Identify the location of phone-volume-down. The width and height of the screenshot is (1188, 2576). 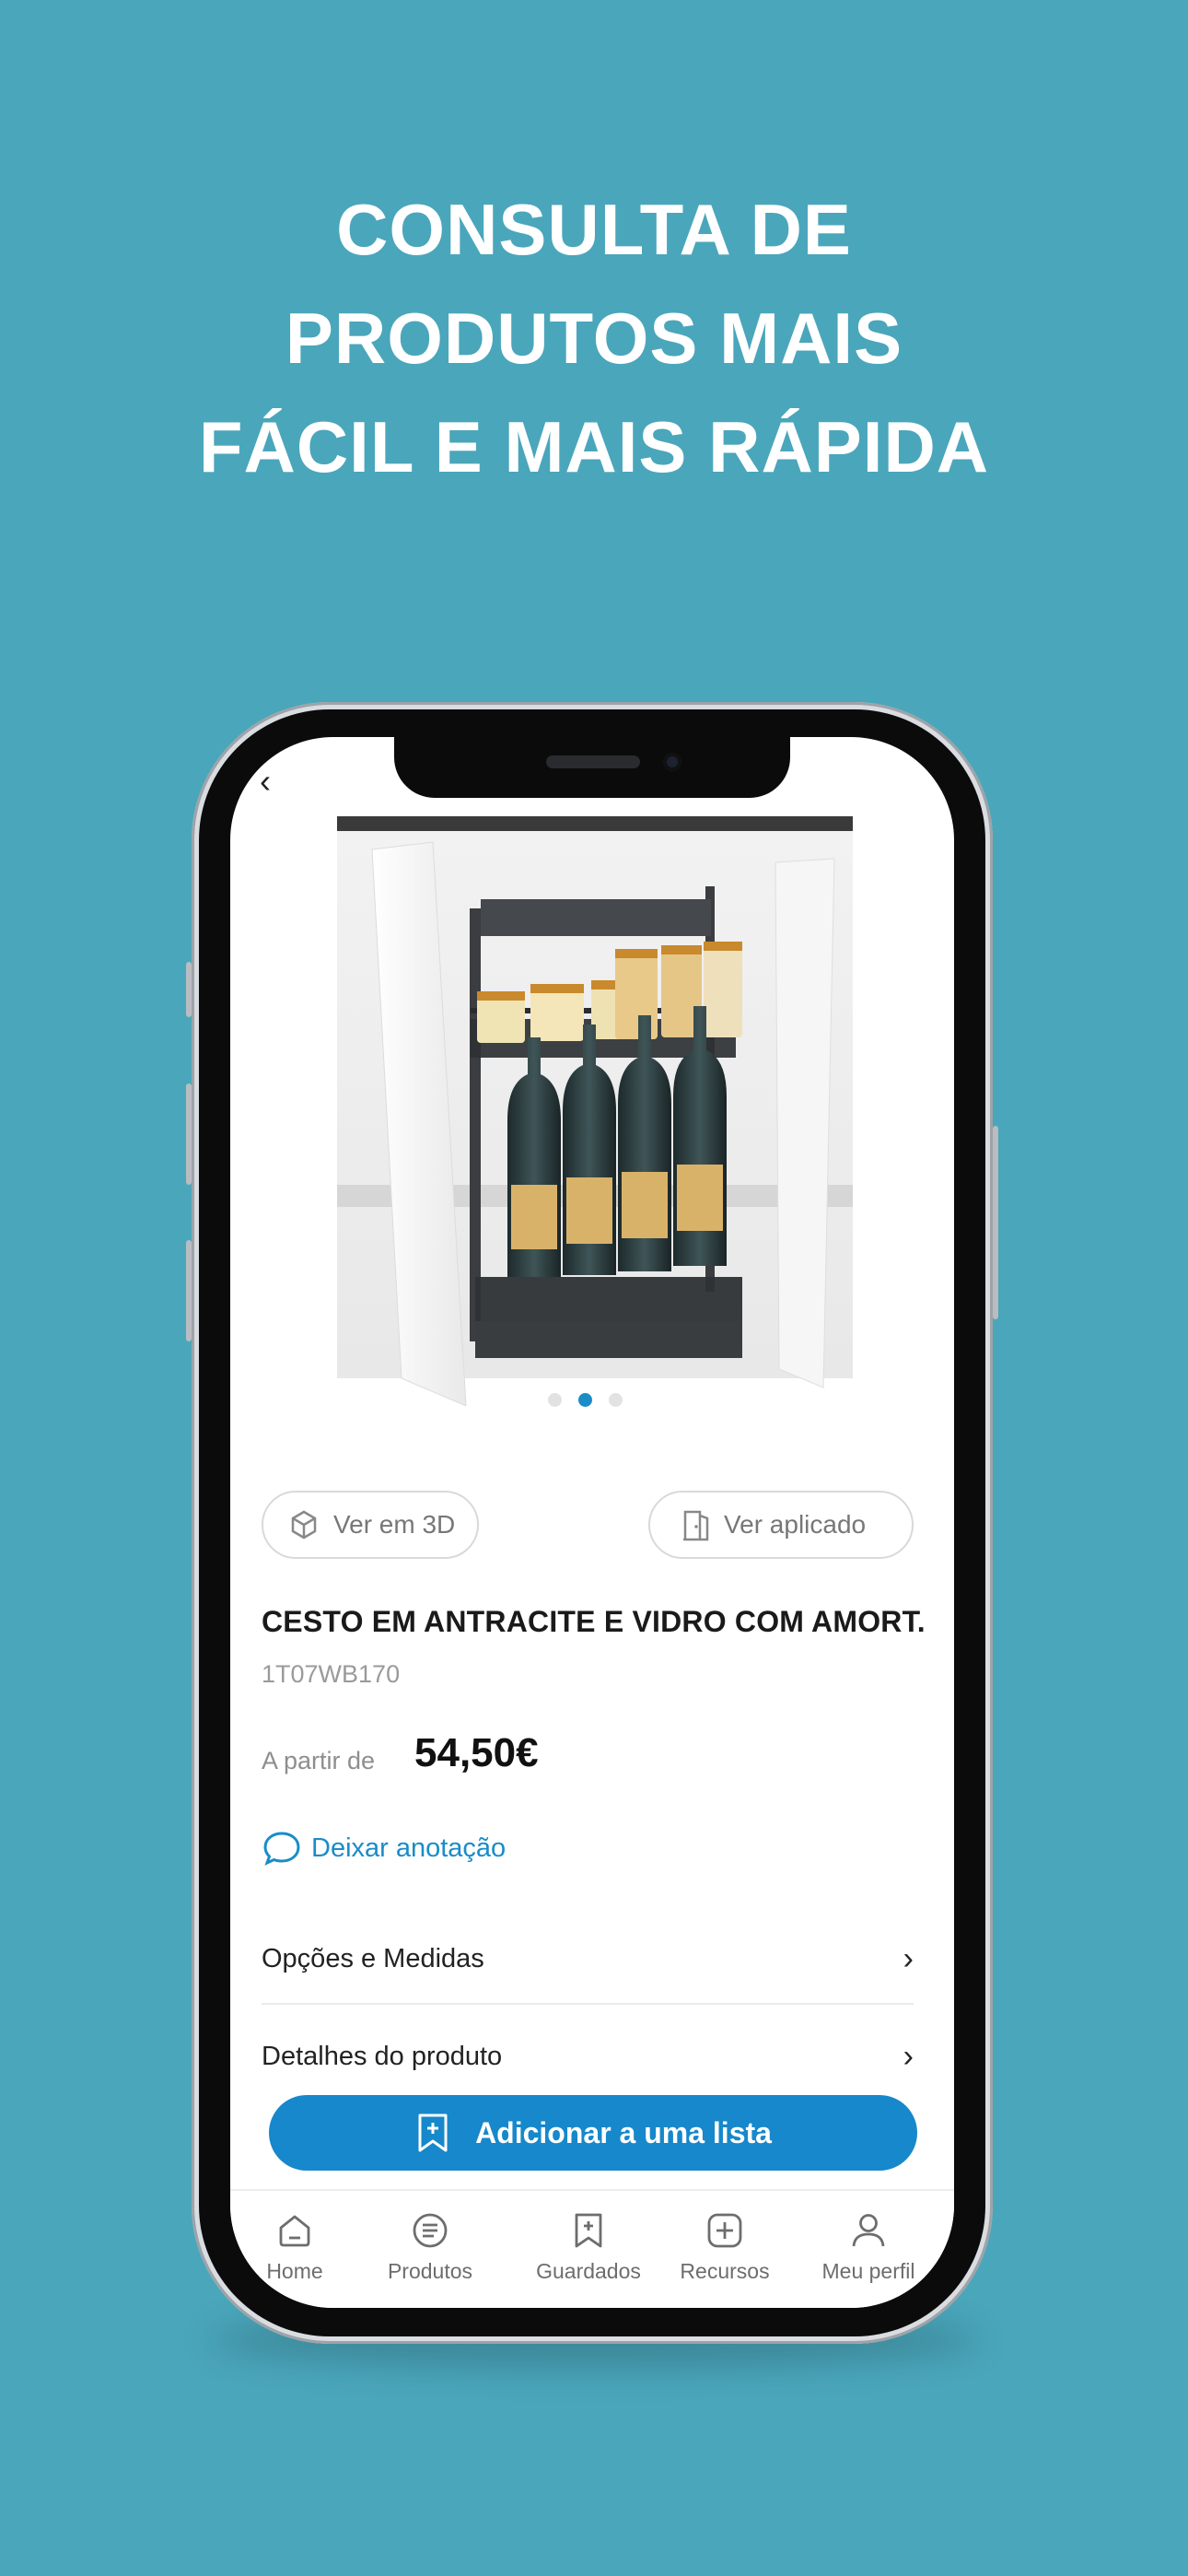
(189, 1290).